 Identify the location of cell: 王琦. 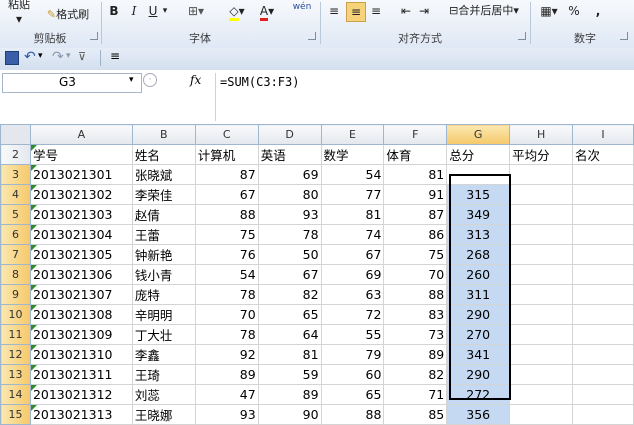
(163, 374).